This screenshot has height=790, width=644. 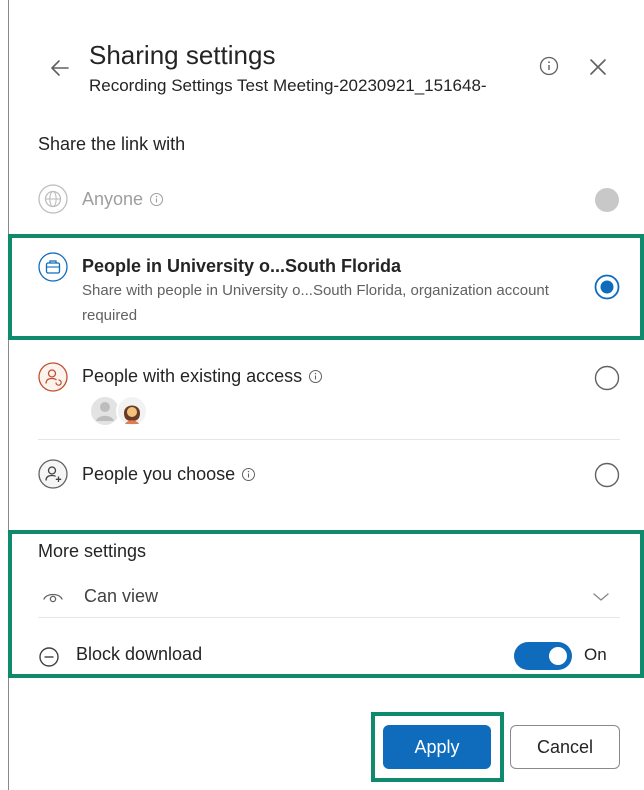 What do you see at coordinates (53, 598) in the screenshot?
I see `eye-icon` at bounding box center [53, 598].